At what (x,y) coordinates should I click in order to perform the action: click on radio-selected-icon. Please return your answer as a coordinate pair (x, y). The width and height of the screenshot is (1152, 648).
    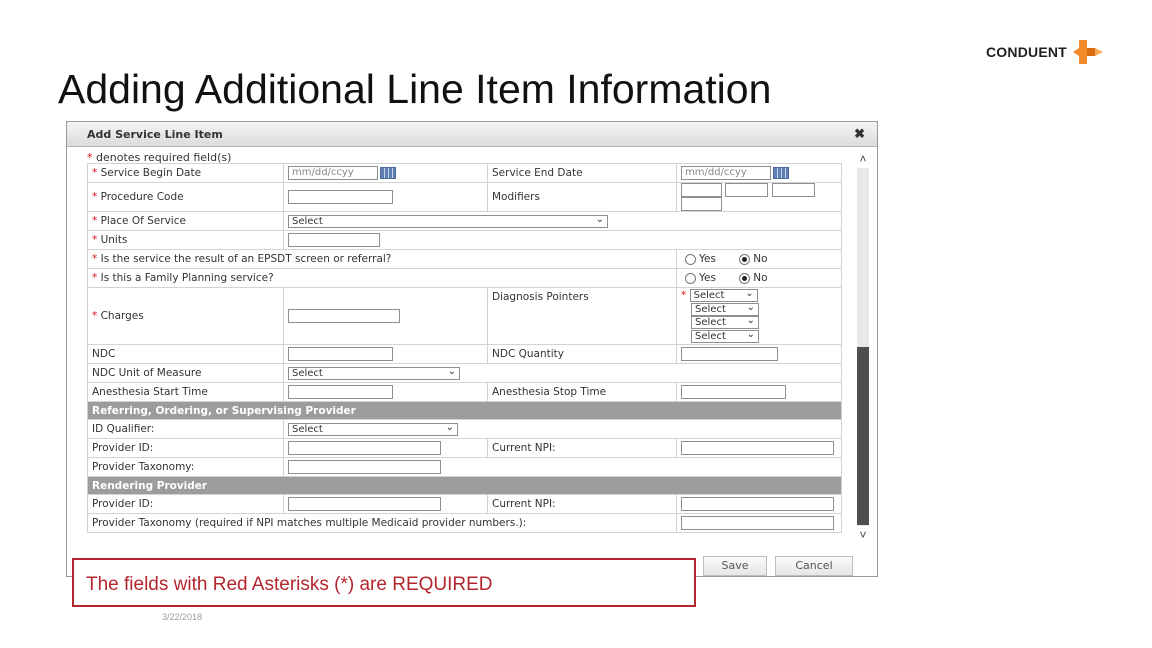
    Looking at the image, I should click on (745, 259).